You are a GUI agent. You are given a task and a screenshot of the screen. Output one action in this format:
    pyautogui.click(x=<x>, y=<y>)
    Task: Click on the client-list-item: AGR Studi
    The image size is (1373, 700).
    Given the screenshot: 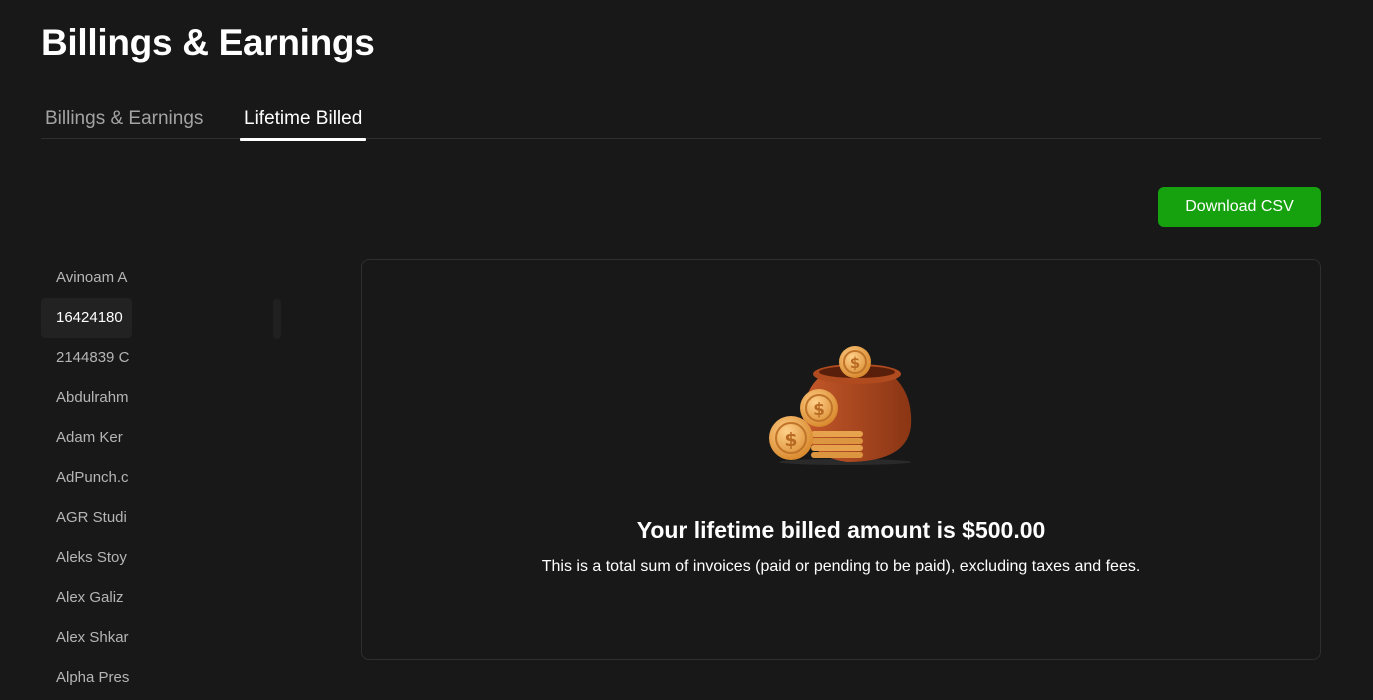 What is the action you would take?
    pyautogui.click(x=86, y=518)
    